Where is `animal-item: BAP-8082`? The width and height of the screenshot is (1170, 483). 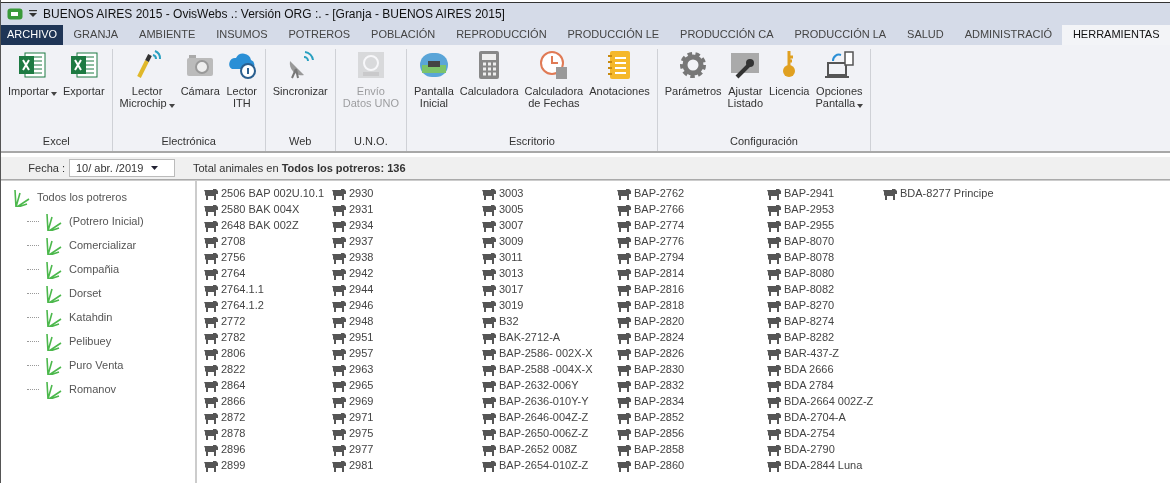 animal-item: BAP-8082 is located at coordinates (809, 289).